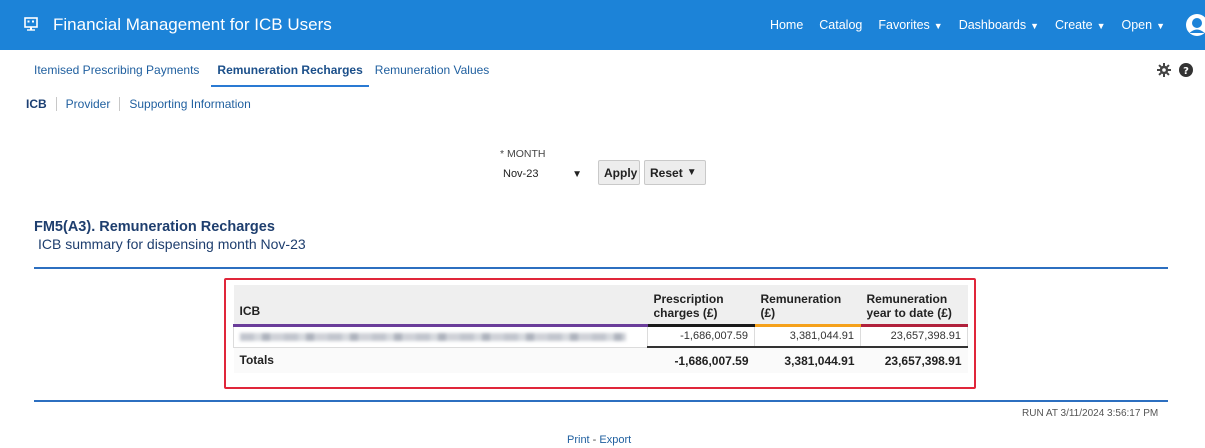  I want to click on tab-remuneration-values: Remuneration Values, so click(435, 75).